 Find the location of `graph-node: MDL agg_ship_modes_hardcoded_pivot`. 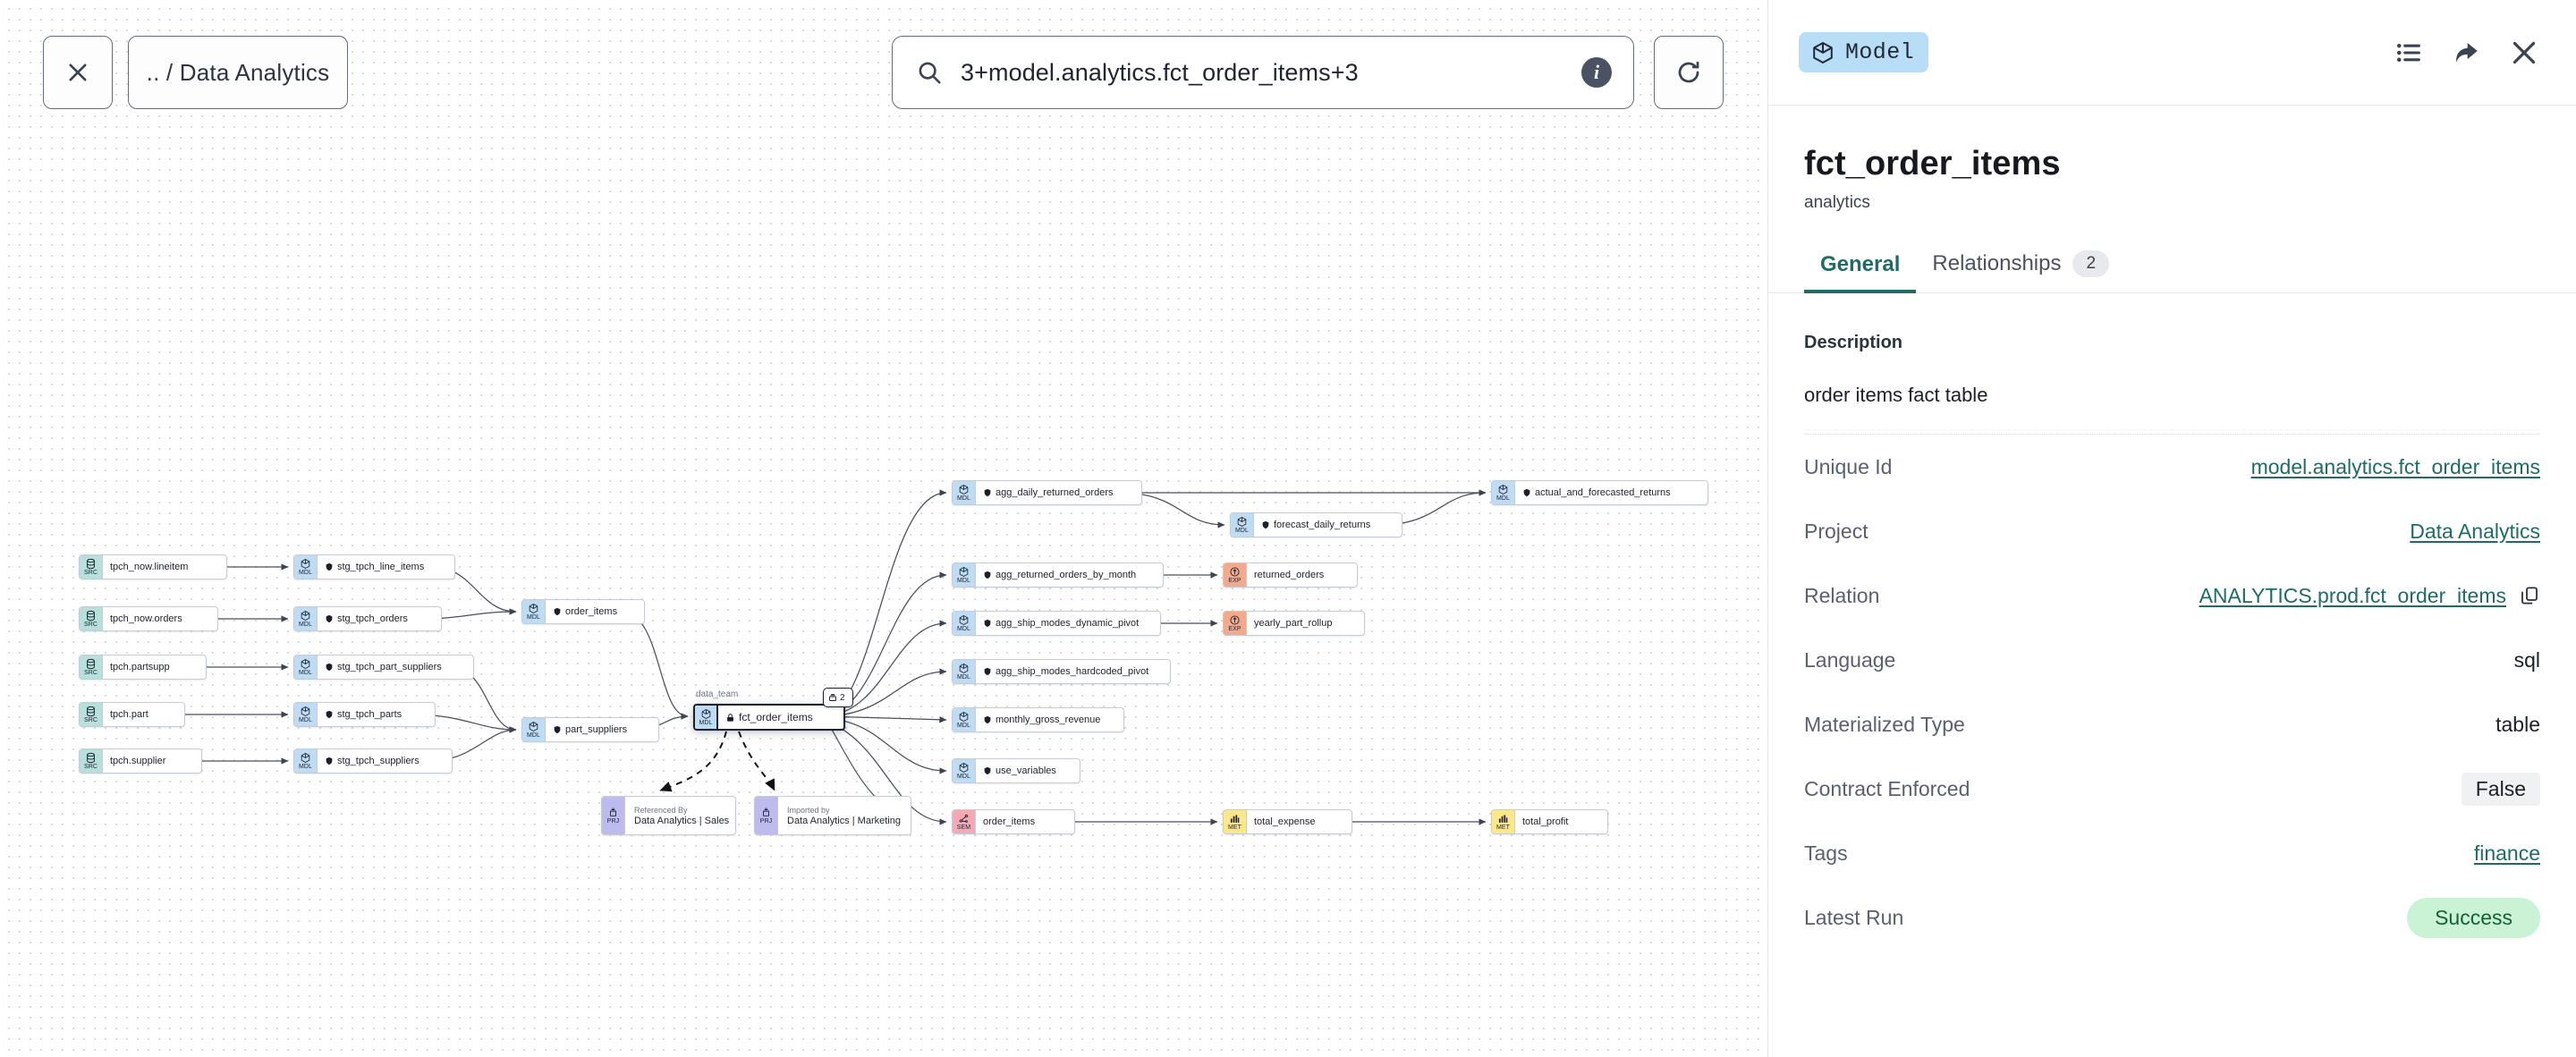

graph-node: MDL agg_ship_modes_hardcoded_pivot is located at coordinates (1061, 671).